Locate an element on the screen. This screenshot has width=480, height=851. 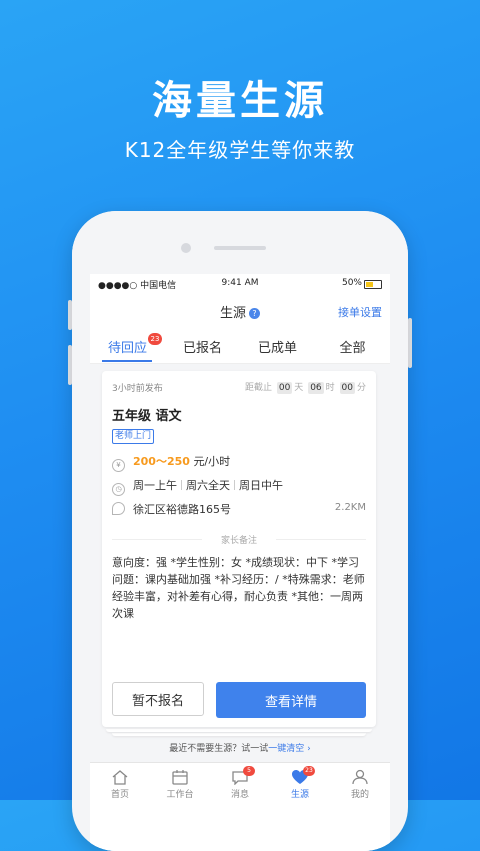
nav-messages-label: 消息 is located at coordinates (239, 795).